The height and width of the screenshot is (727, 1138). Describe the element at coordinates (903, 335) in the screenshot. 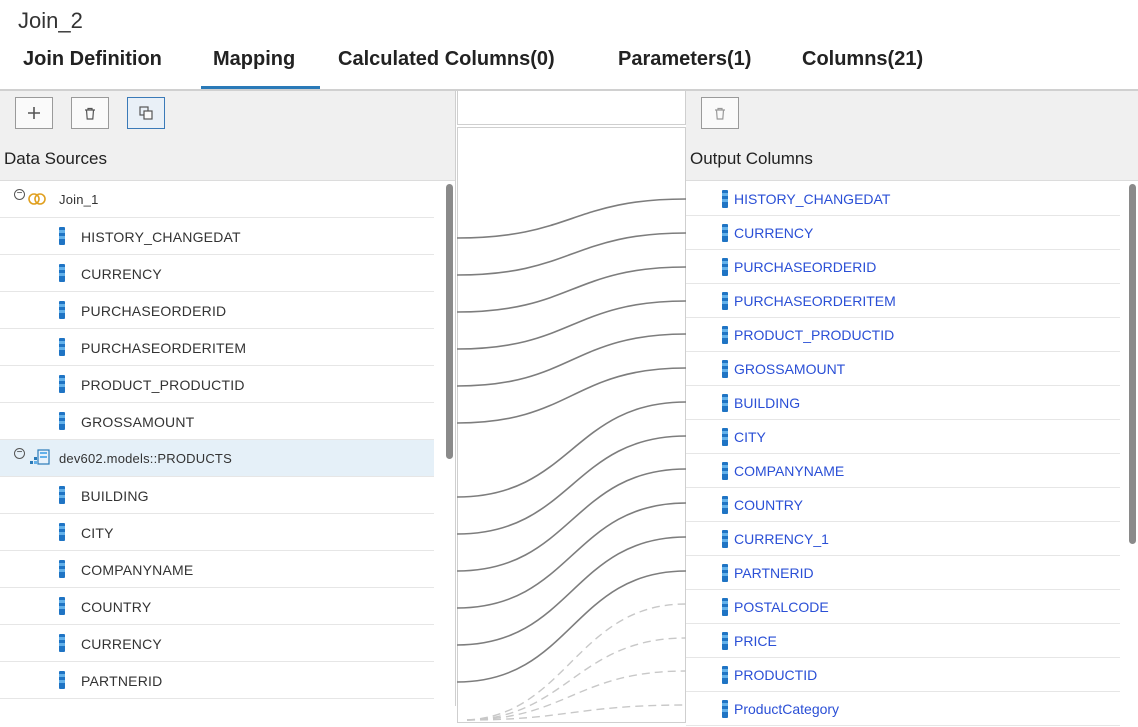

I see `output-item: PRODUCT_PRODUCTID` at that location.